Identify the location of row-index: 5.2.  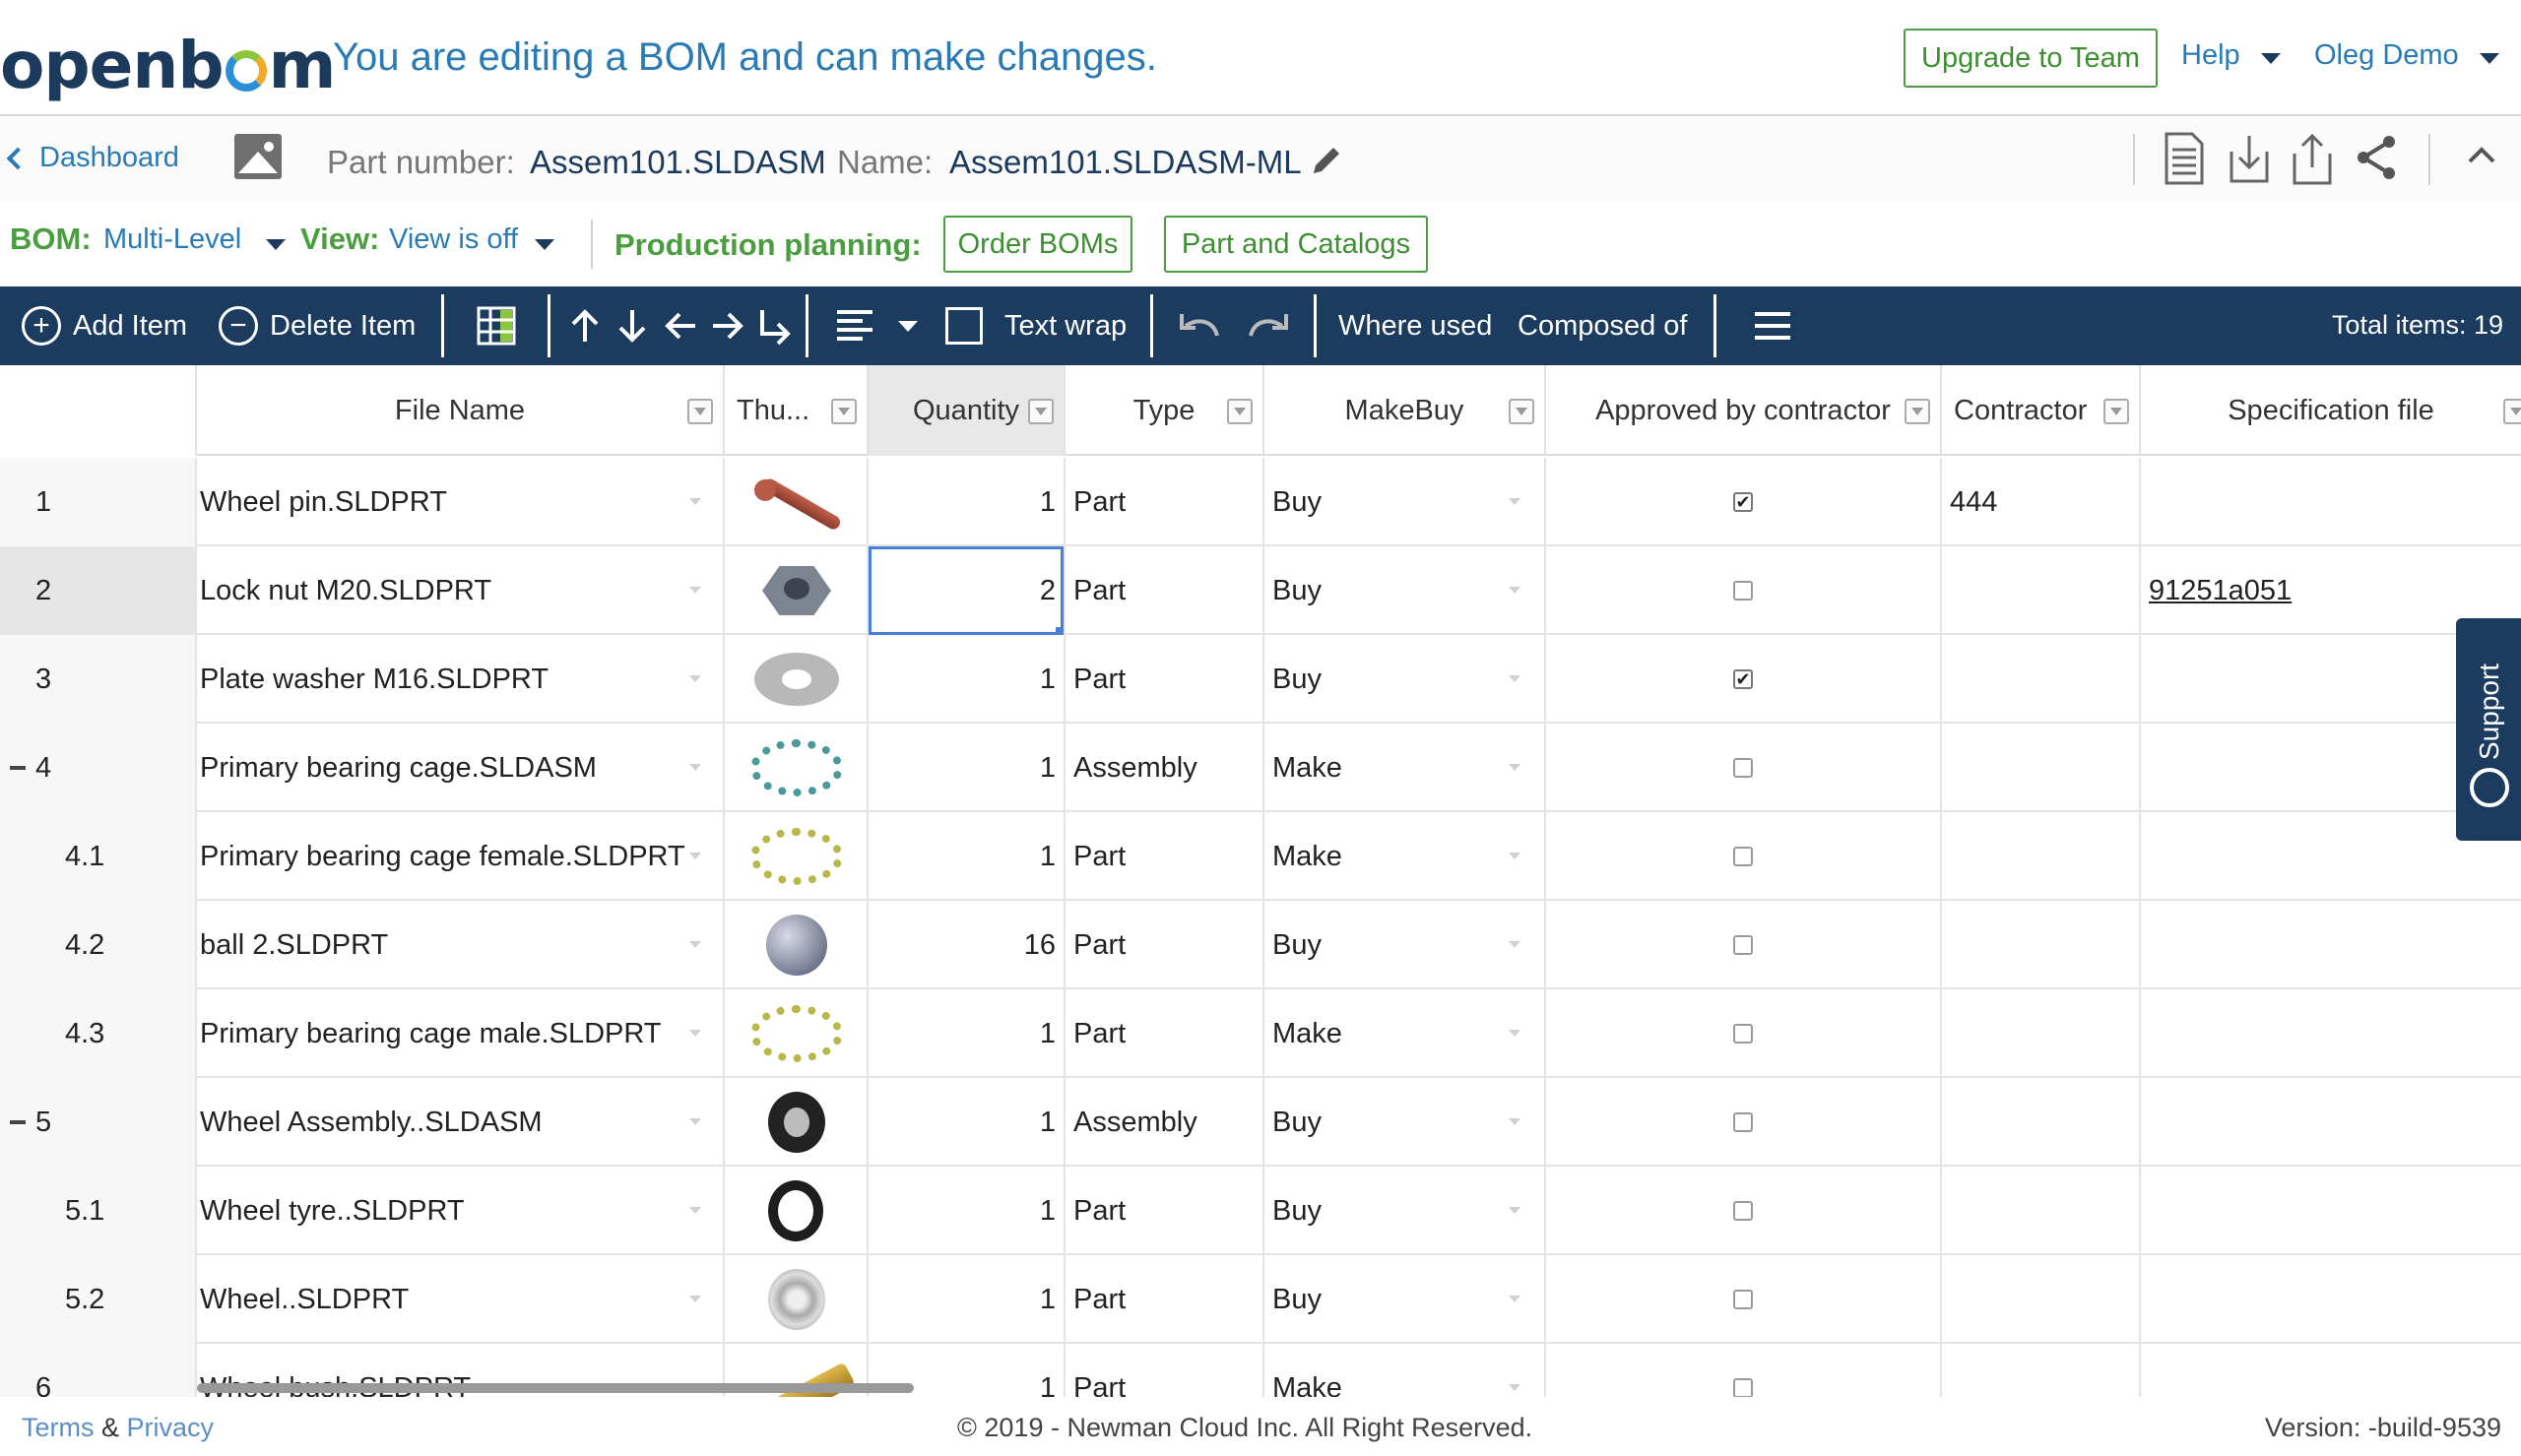
(98, 1299).